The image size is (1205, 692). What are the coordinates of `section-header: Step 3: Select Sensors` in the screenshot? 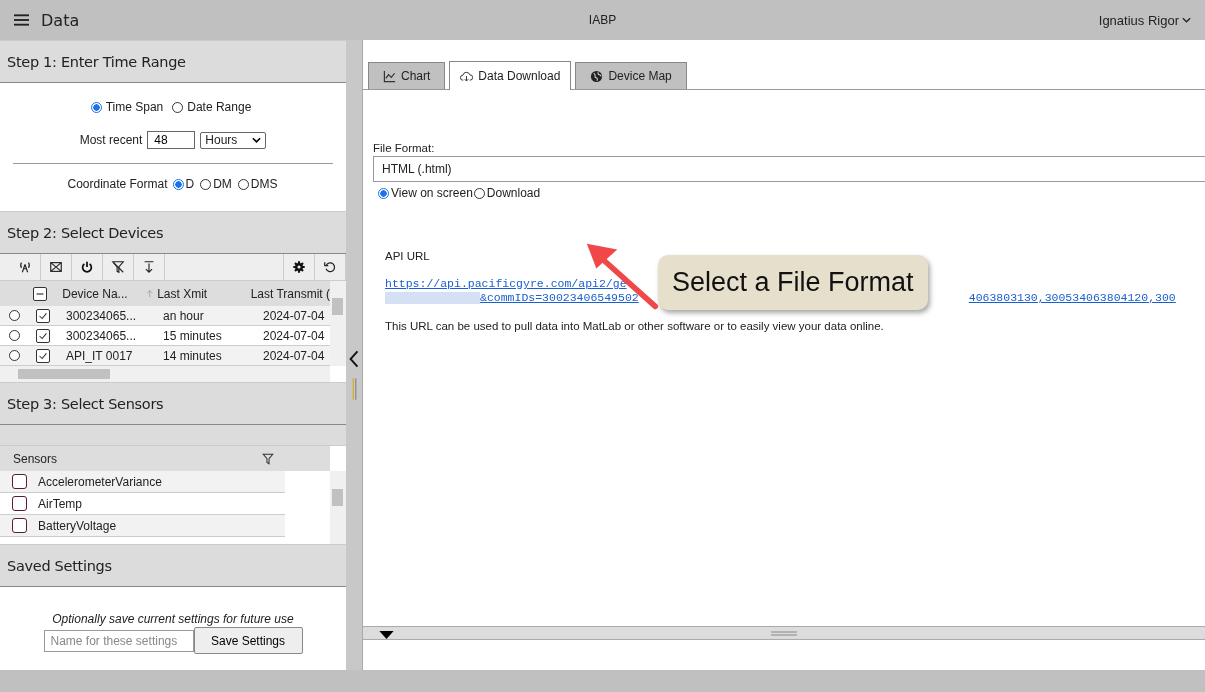 It's located at (173, 403).